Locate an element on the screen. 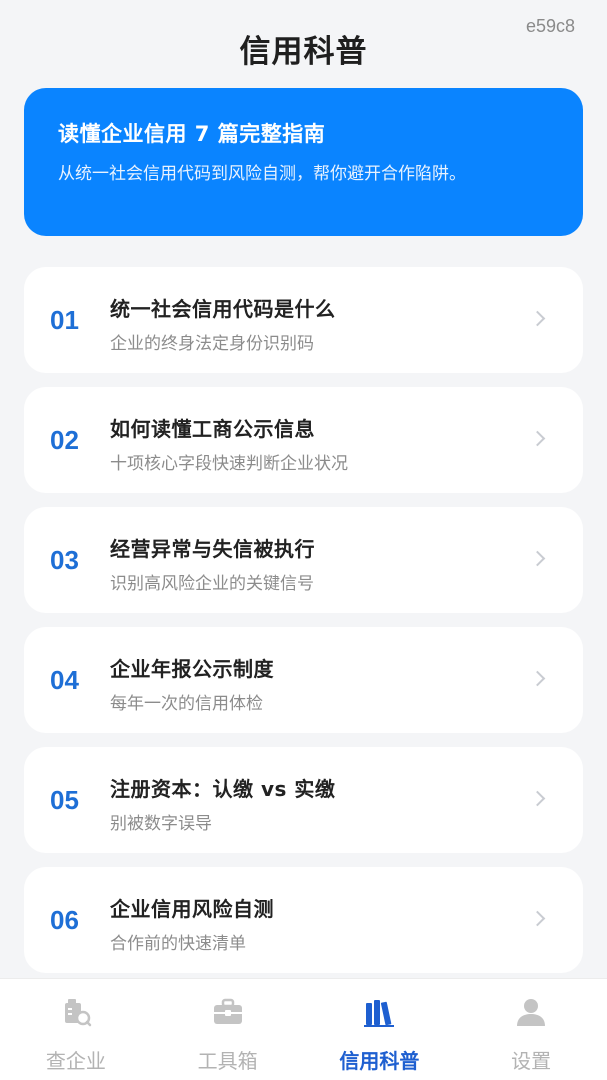 The width and height of the screenshot is (607, 1080). tab-label: 查企业 is located at coordinates (75, 1061).